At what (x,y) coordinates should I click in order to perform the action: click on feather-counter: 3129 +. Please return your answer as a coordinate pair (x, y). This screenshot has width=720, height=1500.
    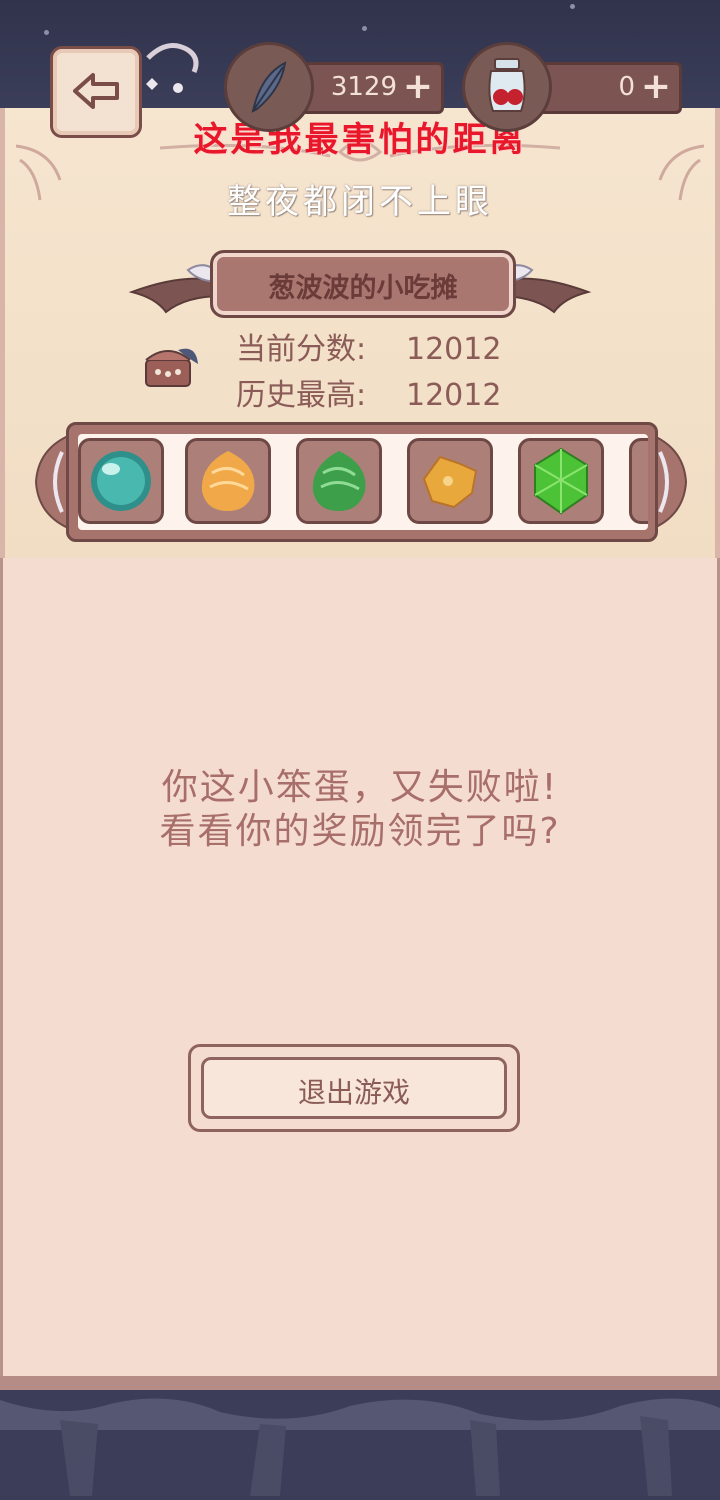
    Looking at the image, I should click on (370, 88).